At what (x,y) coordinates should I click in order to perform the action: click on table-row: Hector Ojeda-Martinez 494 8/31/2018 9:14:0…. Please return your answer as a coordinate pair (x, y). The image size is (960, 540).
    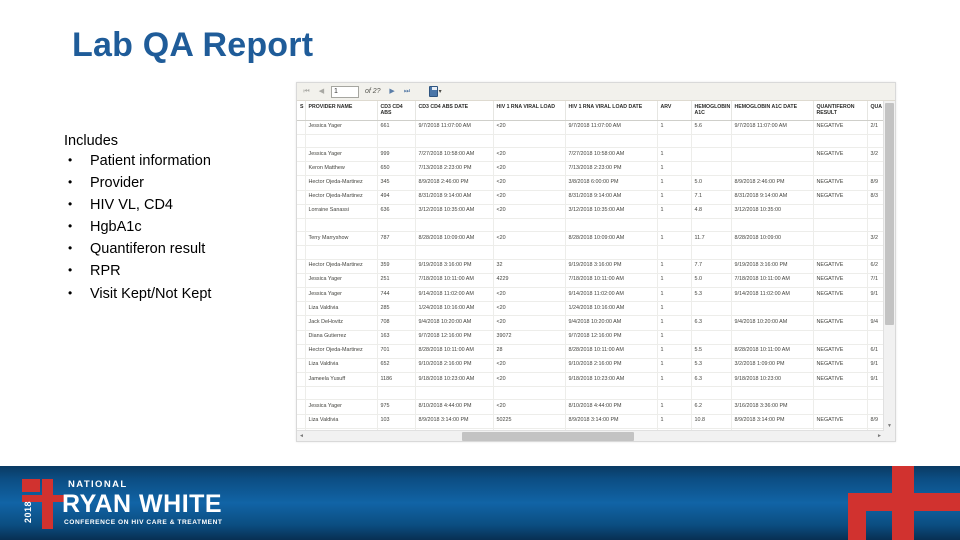
    Looking at the image, I should click on (590, 197).